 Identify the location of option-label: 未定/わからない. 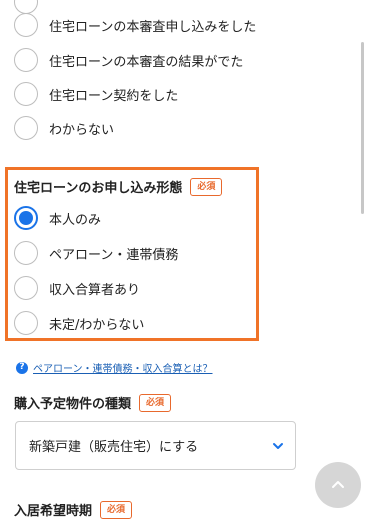
(97, 325).